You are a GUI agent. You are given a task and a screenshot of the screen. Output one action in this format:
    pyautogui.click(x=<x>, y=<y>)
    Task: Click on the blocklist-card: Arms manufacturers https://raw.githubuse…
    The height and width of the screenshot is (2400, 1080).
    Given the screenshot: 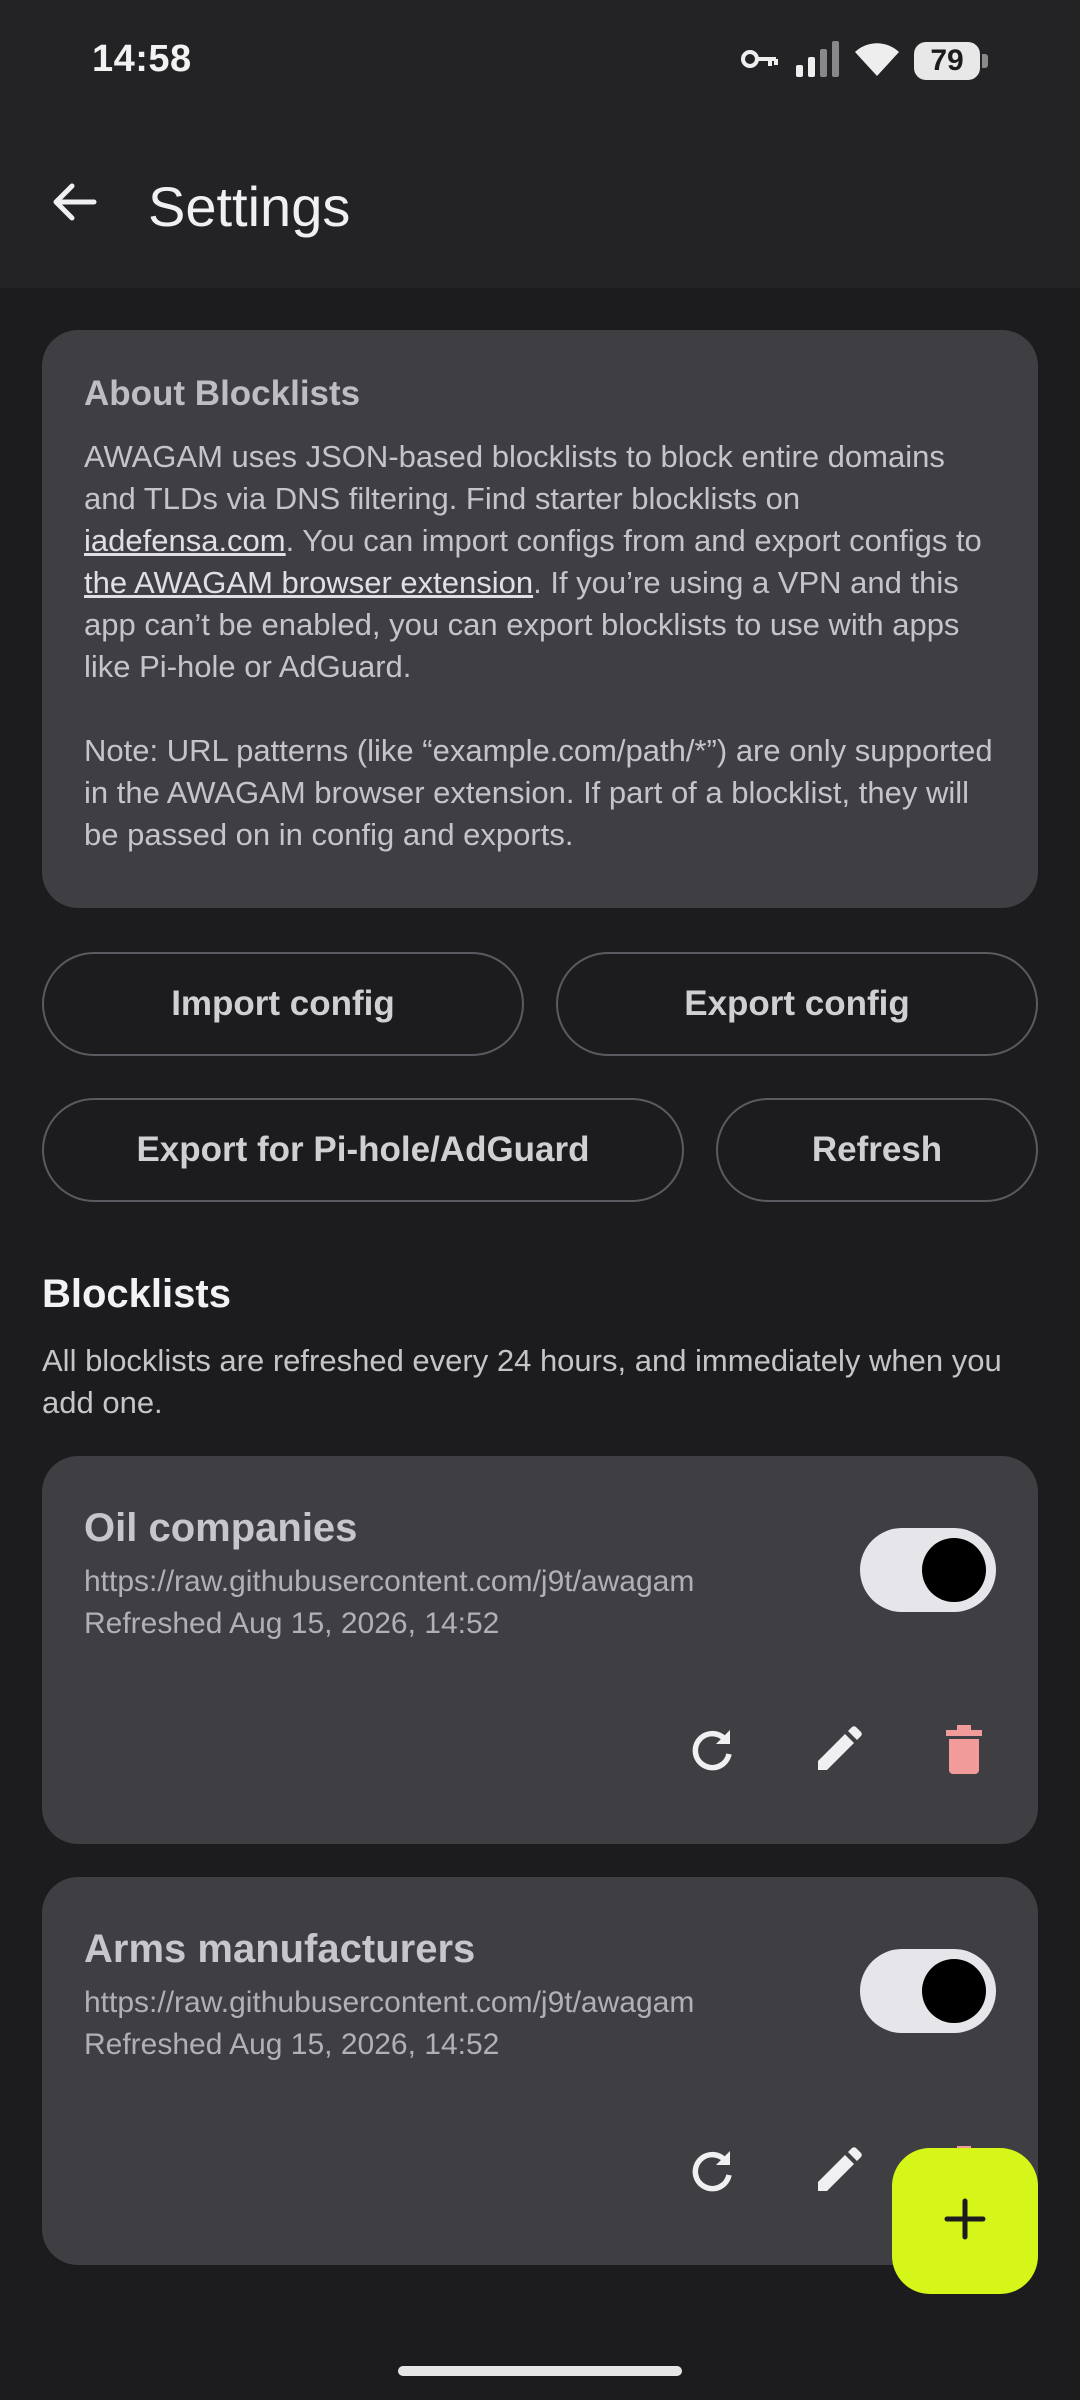 What is the action you would take?
    pyautogui.click(x=540, y=2071)
    